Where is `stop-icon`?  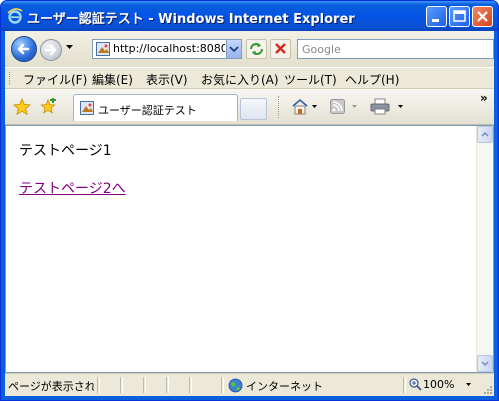 stop-icon is located at coordinates (280, 48).